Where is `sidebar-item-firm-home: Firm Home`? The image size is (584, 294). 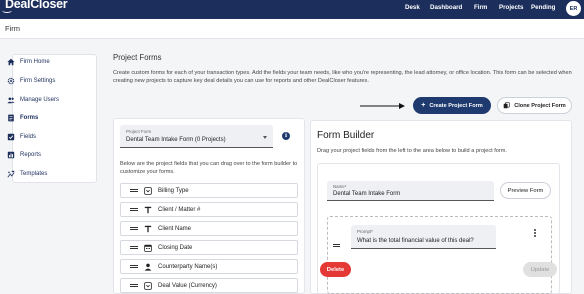
sidebar-item-firm-home: Firm Home is located at coordinates (28, 62).